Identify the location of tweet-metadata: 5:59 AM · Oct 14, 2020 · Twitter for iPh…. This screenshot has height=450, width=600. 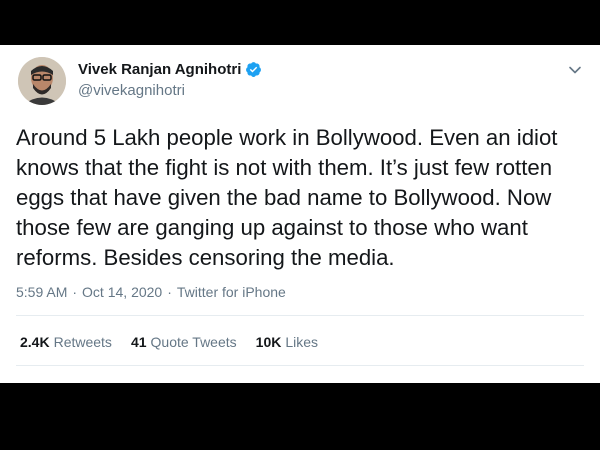
(151, 292).